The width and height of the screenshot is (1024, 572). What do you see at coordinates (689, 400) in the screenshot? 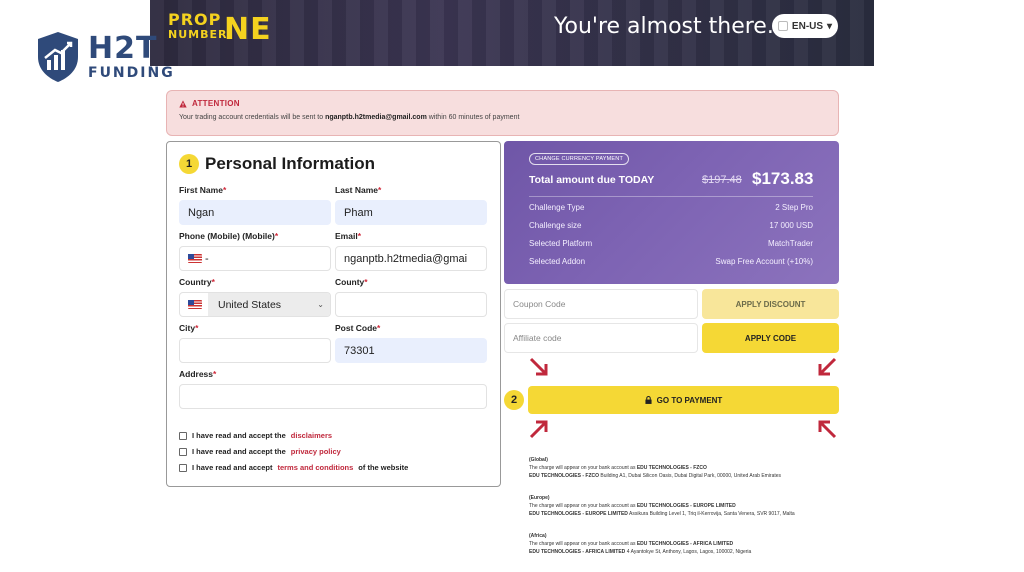
I see `go-to-payment-label: GO TO PAYMENT` at bounding box center [689, 400].